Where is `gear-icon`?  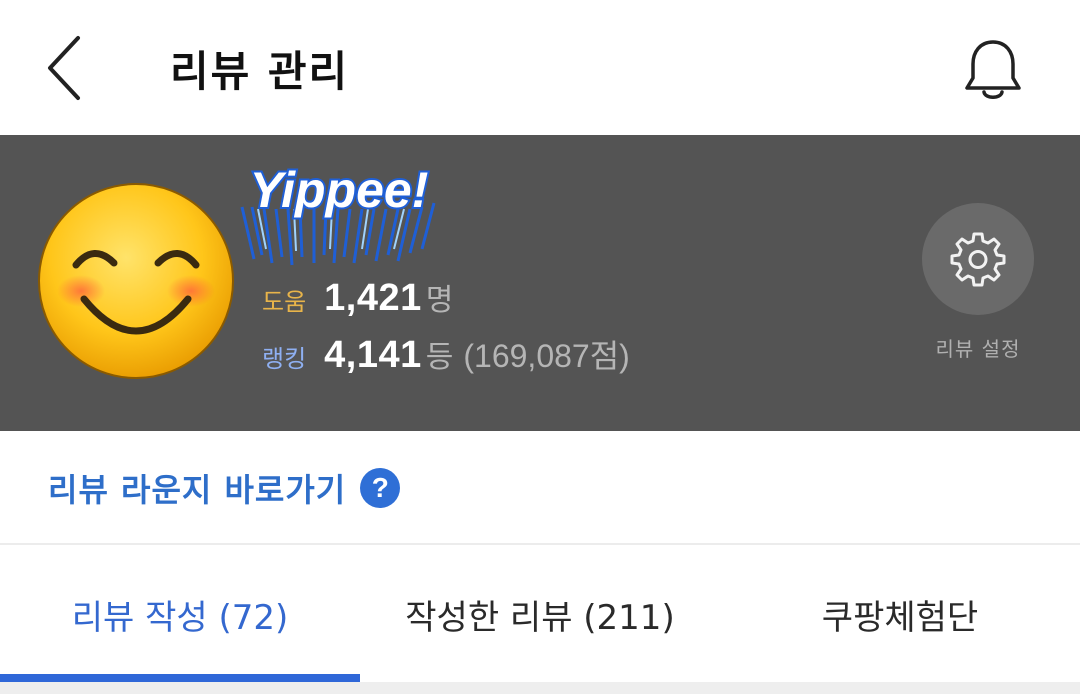 gear-icon is located at coordinates (978, 259).